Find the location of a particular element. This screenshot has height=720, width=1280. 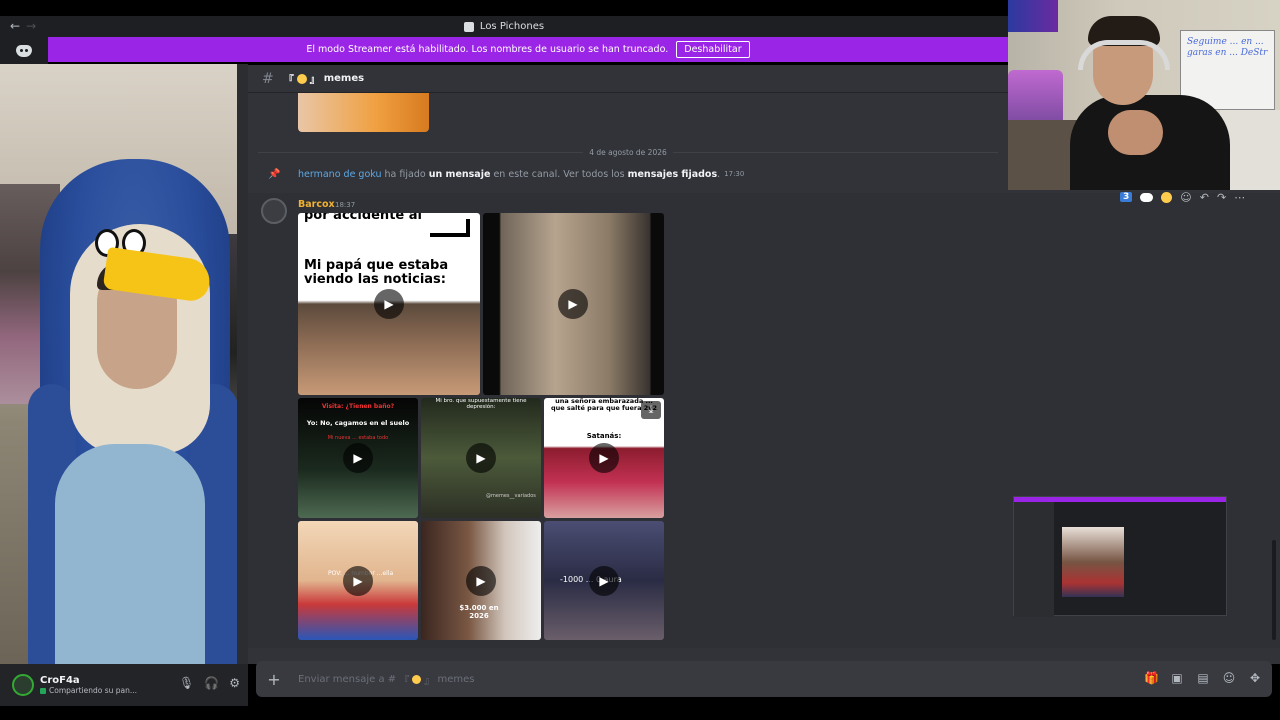

channel-header: # 『 』 memes is located at coordinates (628, 79).